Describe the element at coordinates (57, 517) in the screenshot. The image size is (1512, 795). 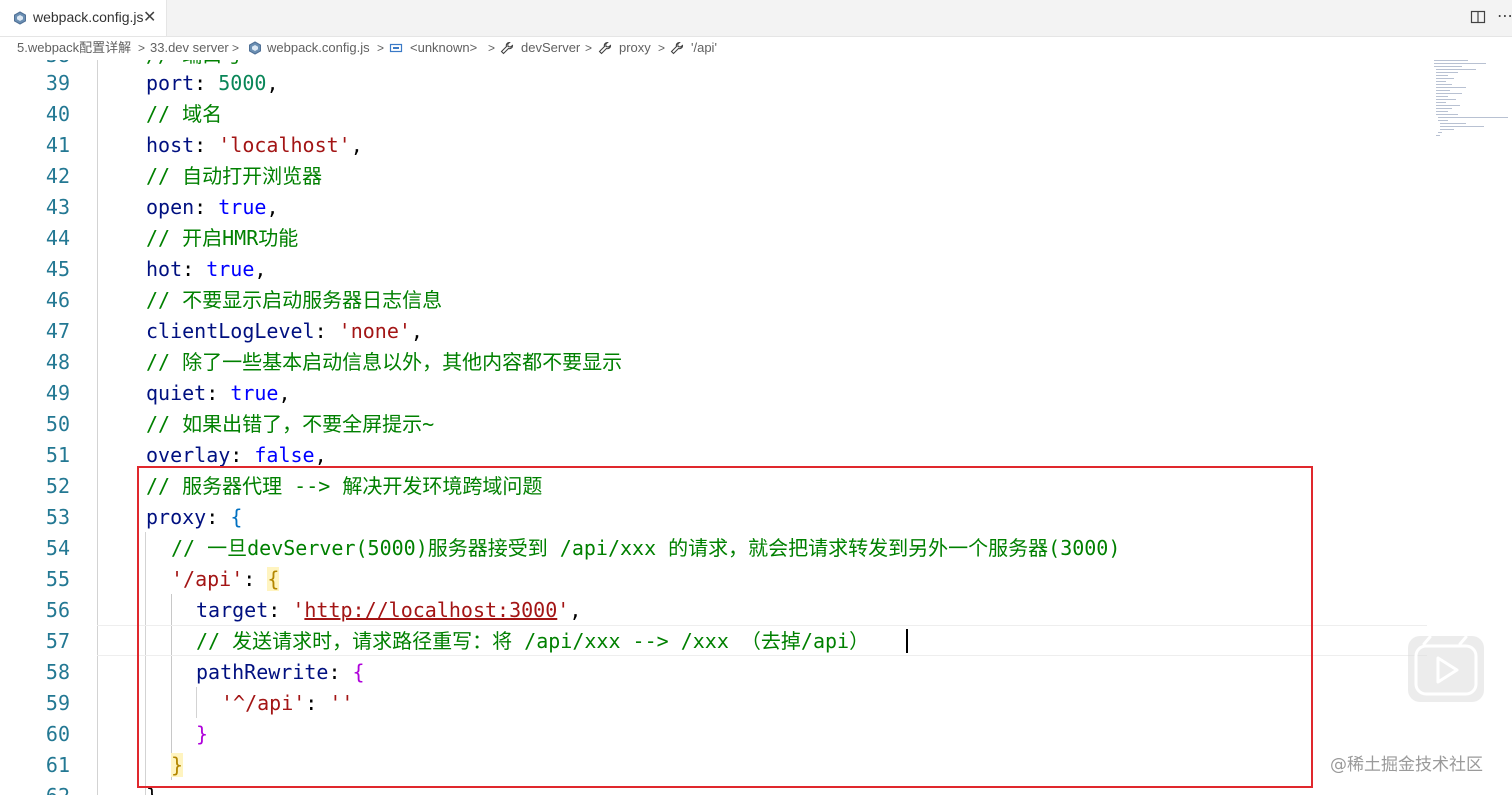
I see `line-number: 53` at that location.